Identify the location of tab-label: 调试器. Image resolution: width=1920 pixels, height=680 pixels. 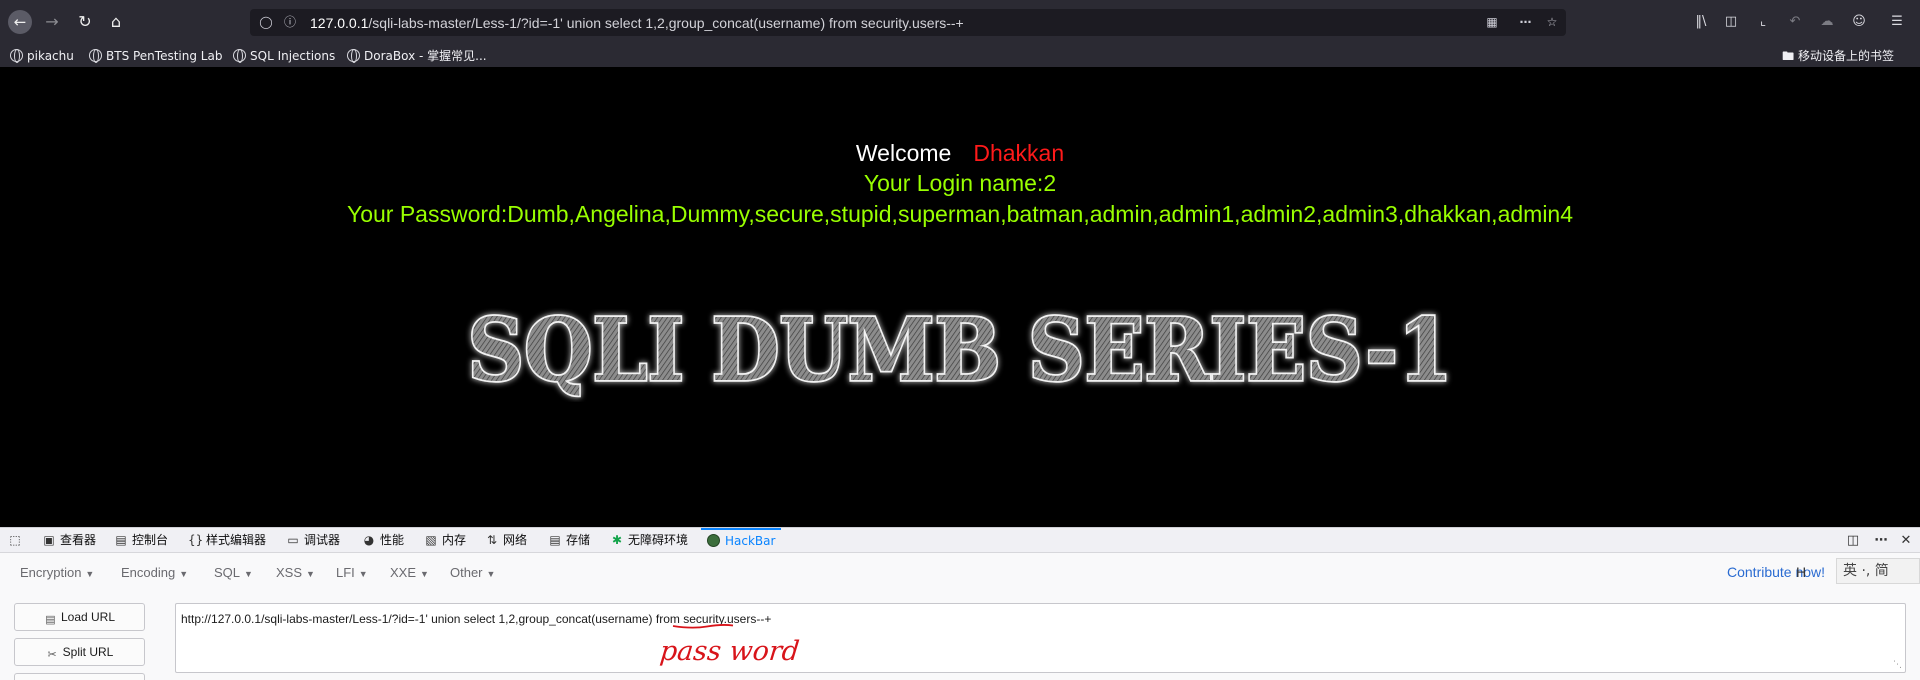
(322, 540).